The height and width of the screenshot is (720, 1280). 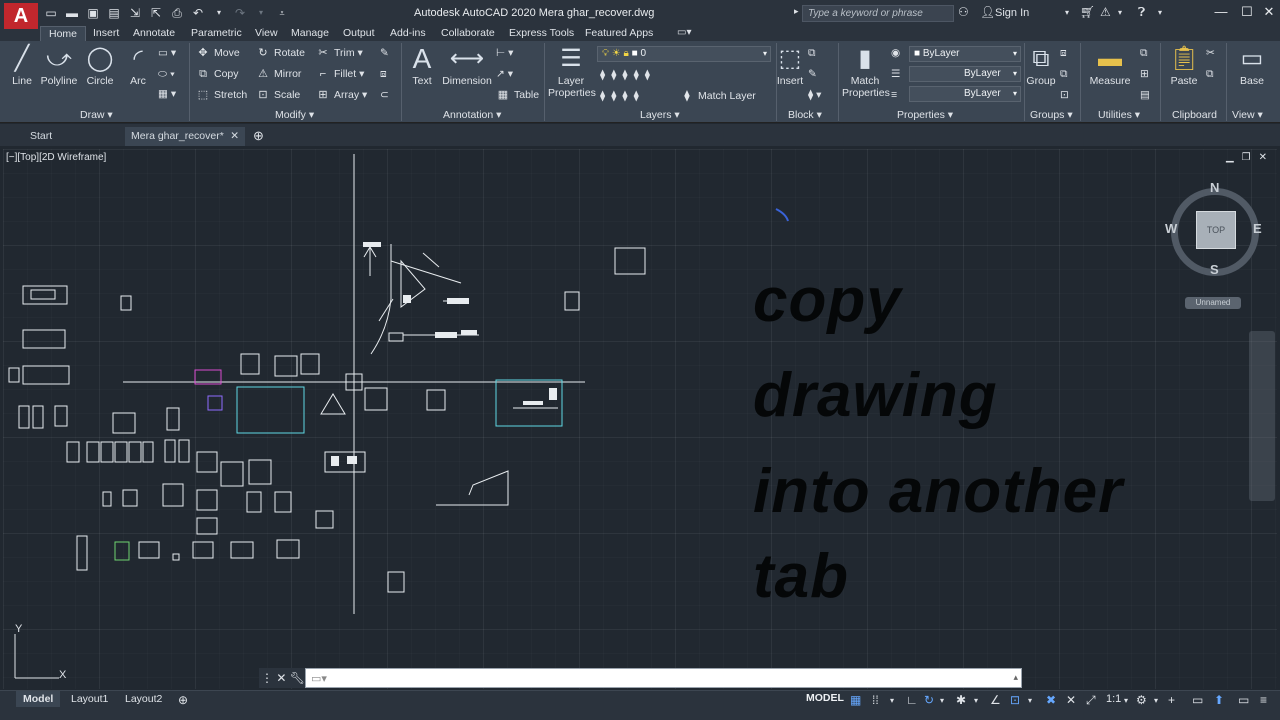 What do you see at coordinates (167, 53) in the screenshot?
I see `rectangle-icon: ▭ ▾` at bounding box center [167, 53].